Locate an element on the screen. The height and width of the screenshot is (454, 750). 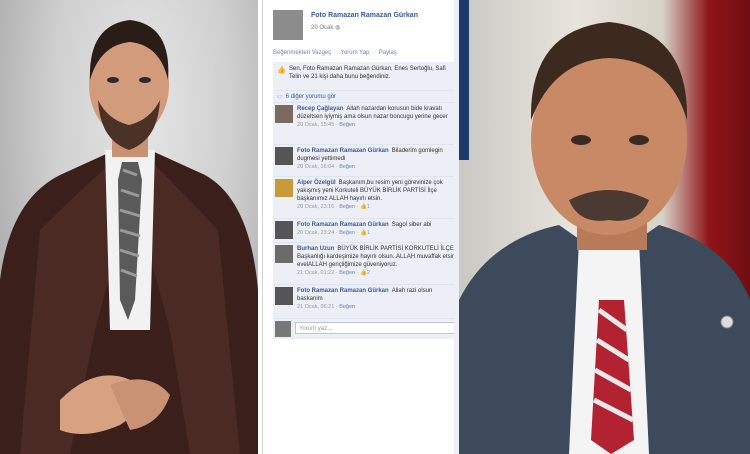
post-author: Foto Ramazan Ramazan Gürkan is located at coordinates (364, 15).